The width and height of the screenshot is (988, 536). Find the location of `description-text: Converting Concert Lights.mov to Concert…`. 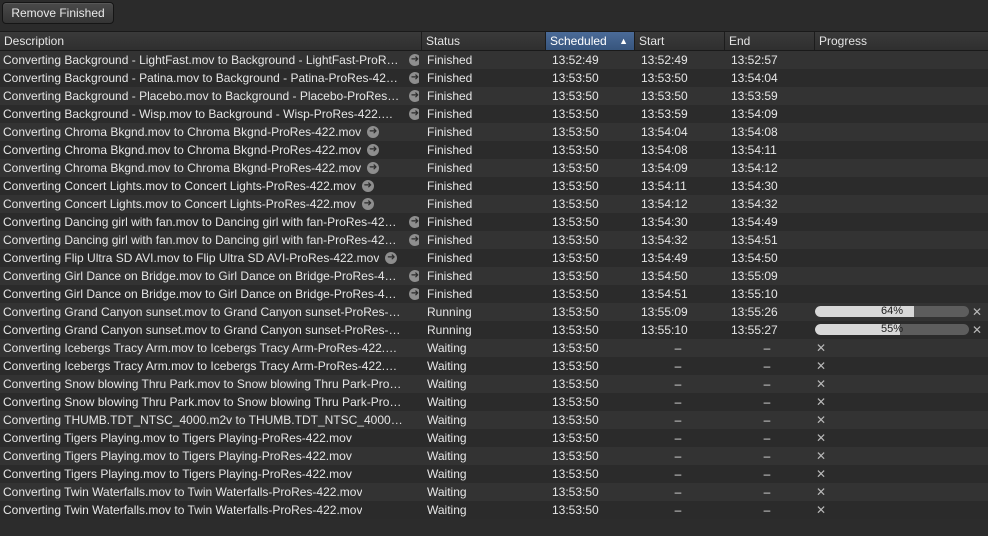

description-text: Converting Concert Lights.mov to Concert… is located at coordinates (179, 204).